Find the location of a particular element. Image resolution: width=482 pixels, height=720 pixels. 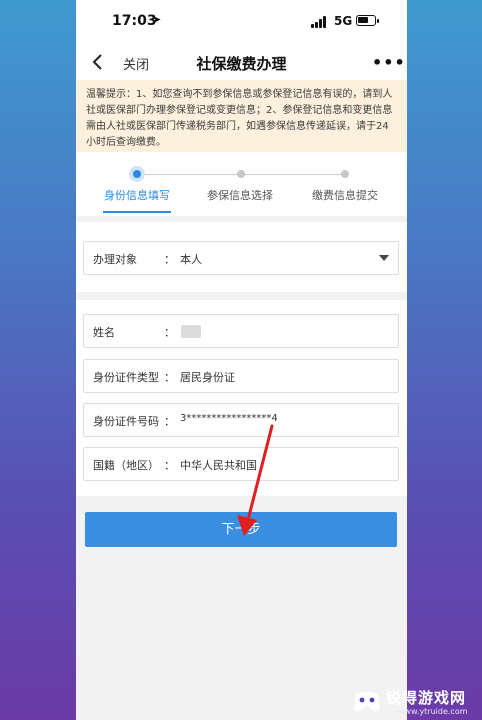

watermark-title: 锐得游戏网 is located at coordinates (426, 698).